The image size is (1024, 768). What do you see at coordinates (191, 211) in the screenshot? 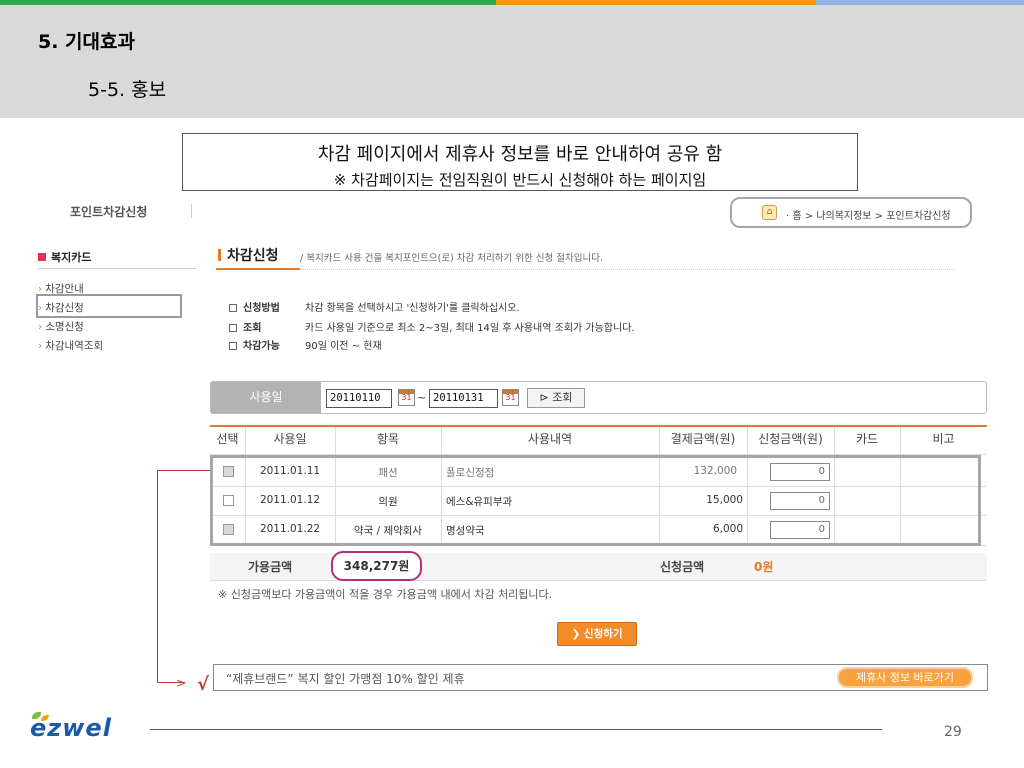
I see `title-separator` at bounding box center [191, 211].